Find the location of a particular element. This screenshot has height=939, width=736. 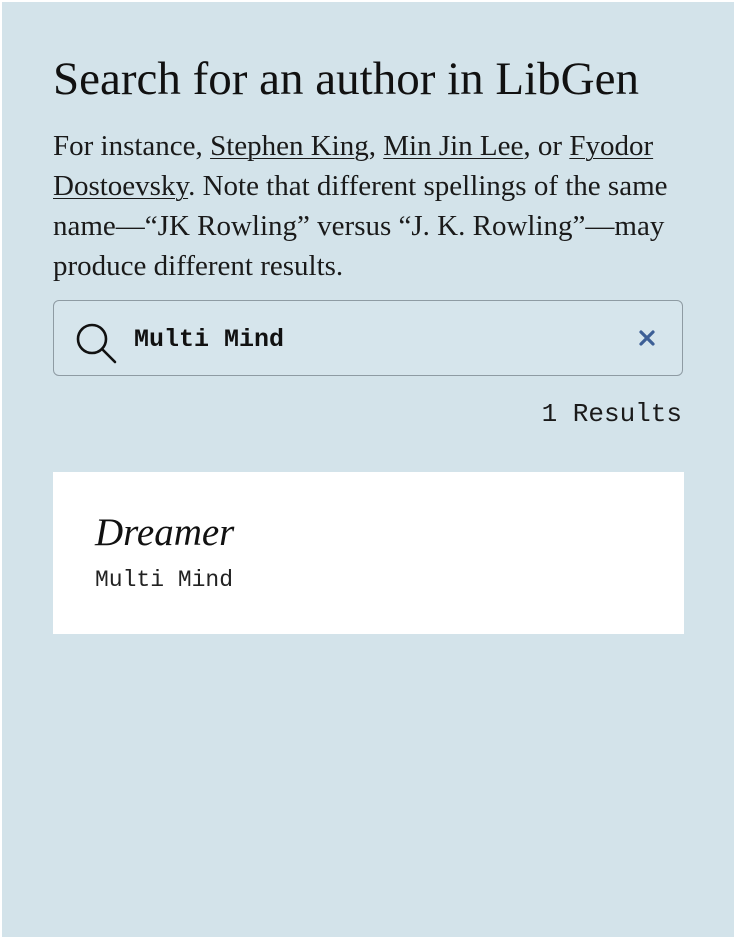

result-title: Dreamer is located at coordinates (165, 532).